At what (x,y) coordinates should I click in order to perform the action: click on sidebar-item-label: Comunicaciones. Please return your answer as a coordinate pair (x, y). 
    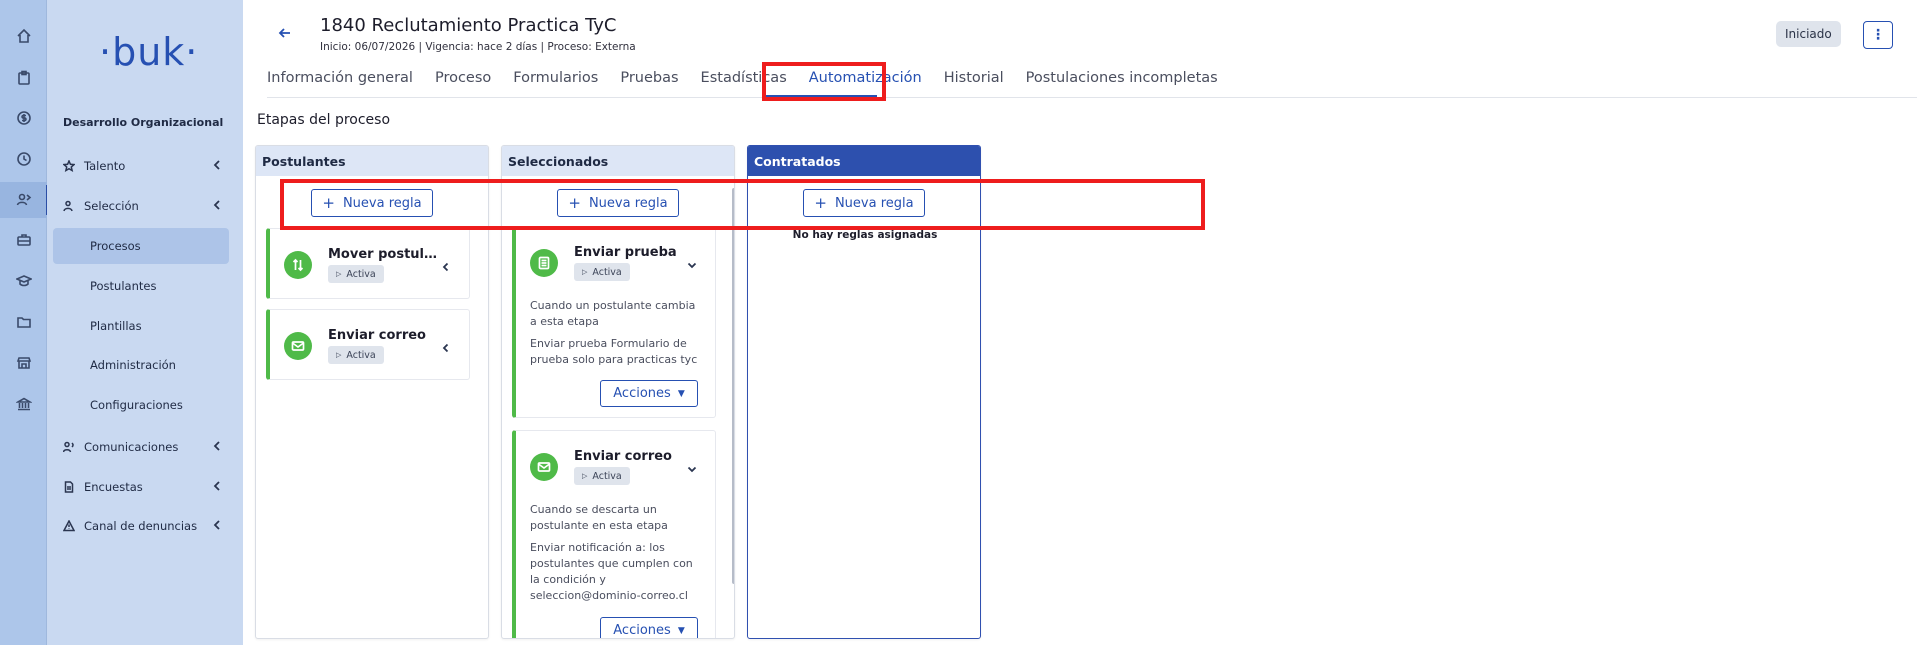
    Looking at the image, I should click on (131, 447).